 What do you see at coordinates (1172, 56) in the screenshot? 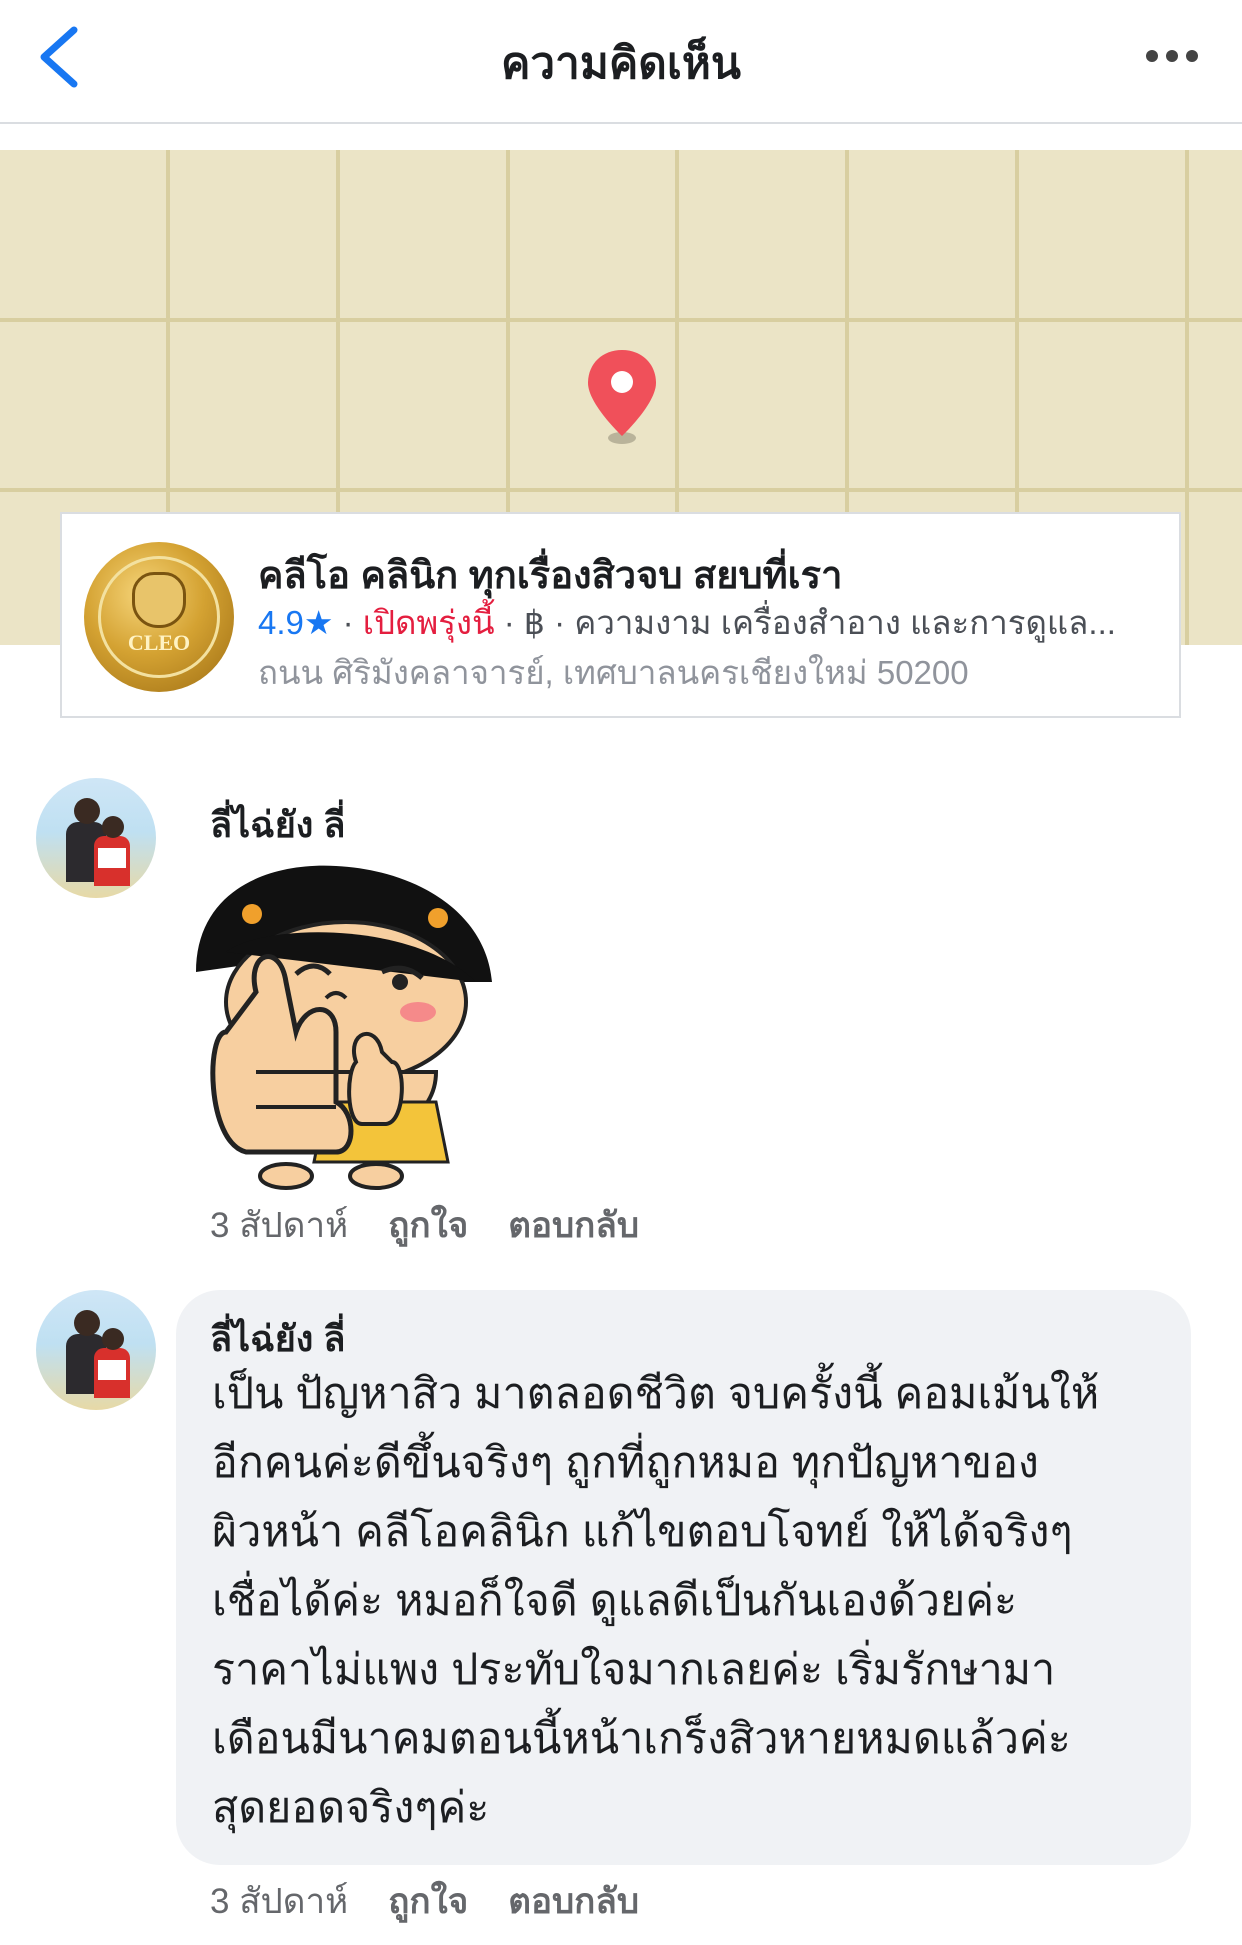
I see `more-dots-icon` at bounding box center [1172, 56].